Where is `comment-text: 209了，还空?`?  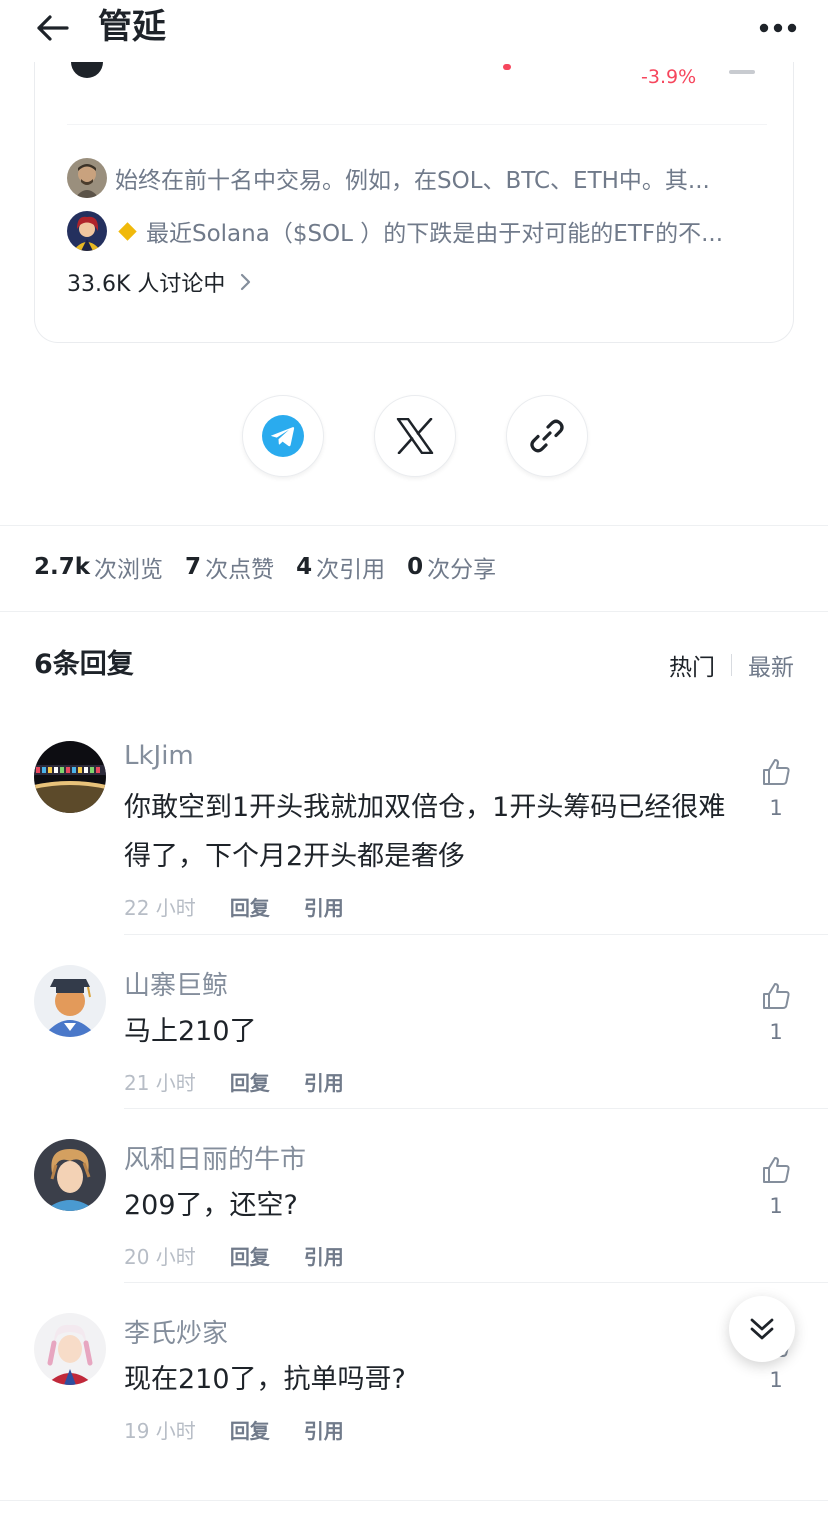 comment-text: 209了，还空? is located at coordinates (211, 1205).